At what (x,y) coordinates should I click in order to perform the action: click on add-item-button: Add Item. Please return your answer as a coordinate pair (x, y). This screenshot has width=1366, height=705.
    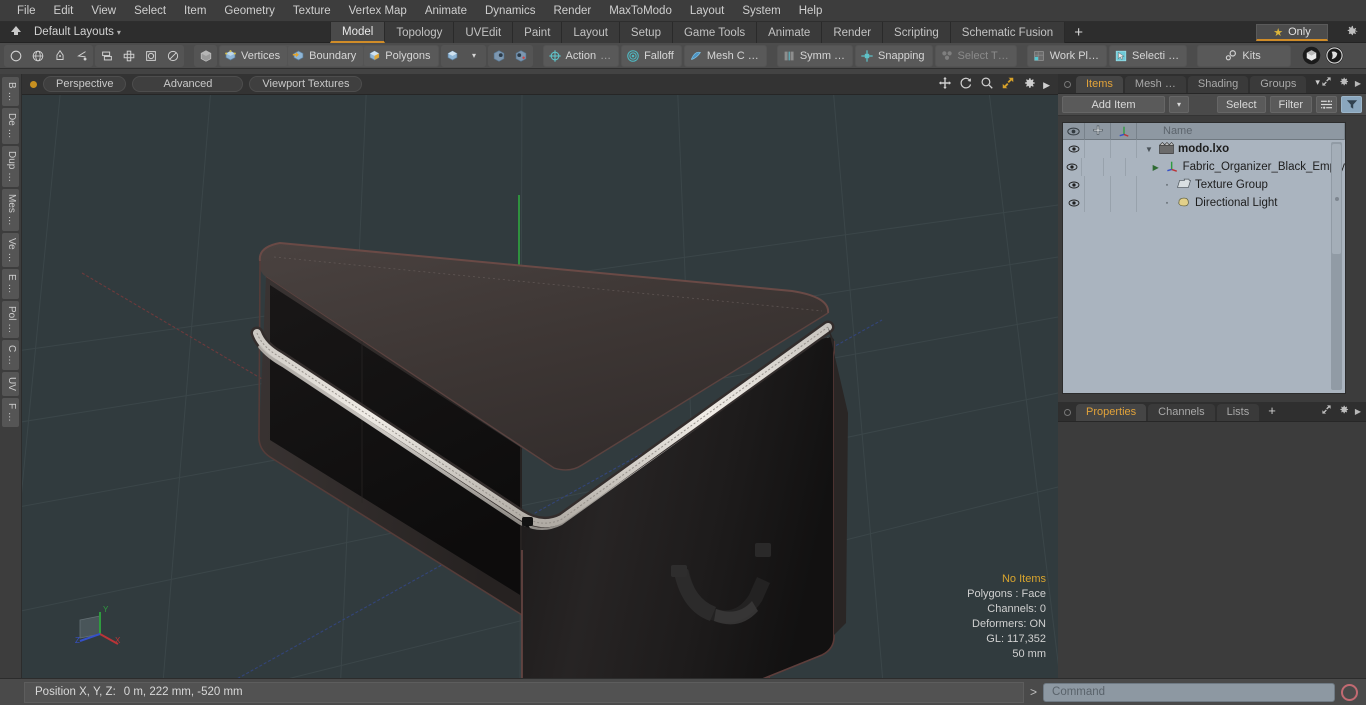
    Looking at the image, I should click on (1113, 104).